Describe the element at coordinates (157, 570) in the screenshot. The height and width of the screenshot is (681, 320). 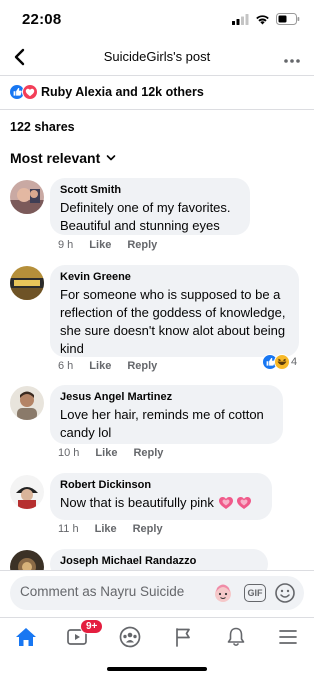
I see `composer-divider` at that location.